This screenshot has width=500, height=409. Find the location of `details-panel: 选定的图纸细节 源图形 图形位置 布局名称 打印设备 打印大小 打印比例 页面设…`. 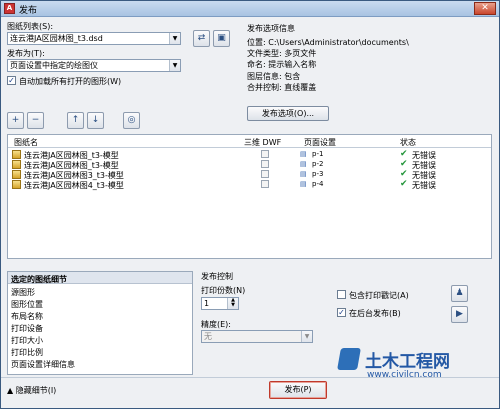

details-panel: 选定的图纸细节 源图形 图形位置 布局名称 打印设备 打印大小 打印比例 页面设… is located at coordinates (100, 323).